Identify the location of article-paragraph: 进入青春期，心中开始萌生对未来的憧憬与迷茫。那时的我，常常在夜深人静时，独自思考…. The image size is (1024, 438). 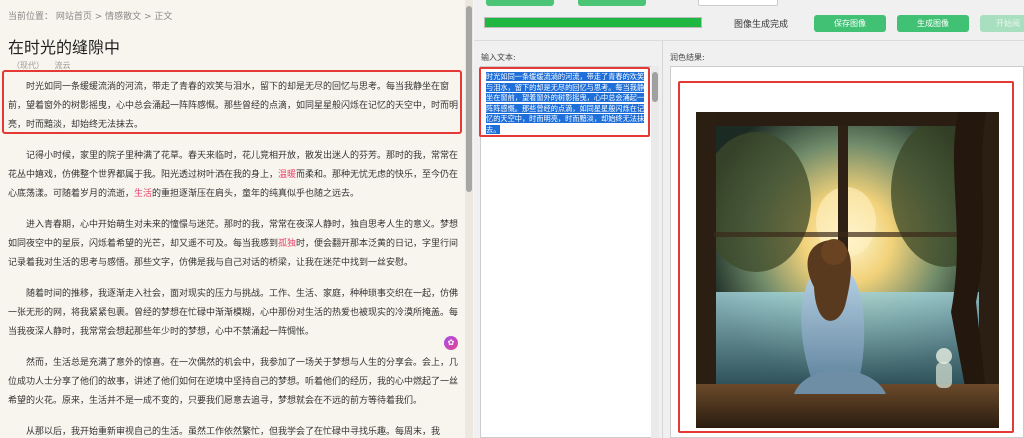
(235, 244).